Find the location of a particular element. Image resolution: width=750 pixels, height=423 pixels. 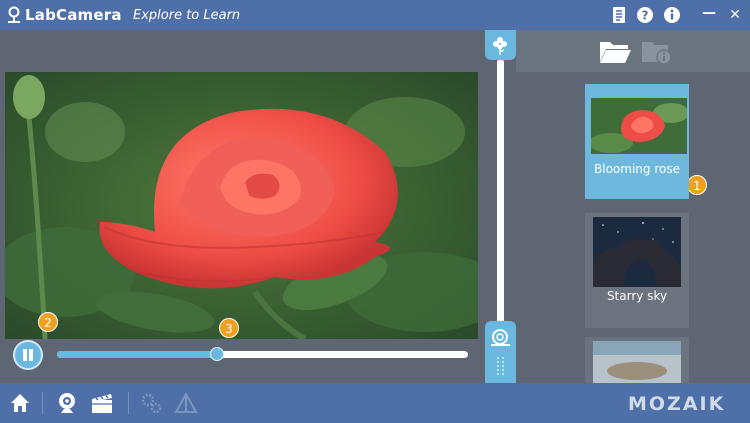

pause-button is located at coordinates (28, 355).